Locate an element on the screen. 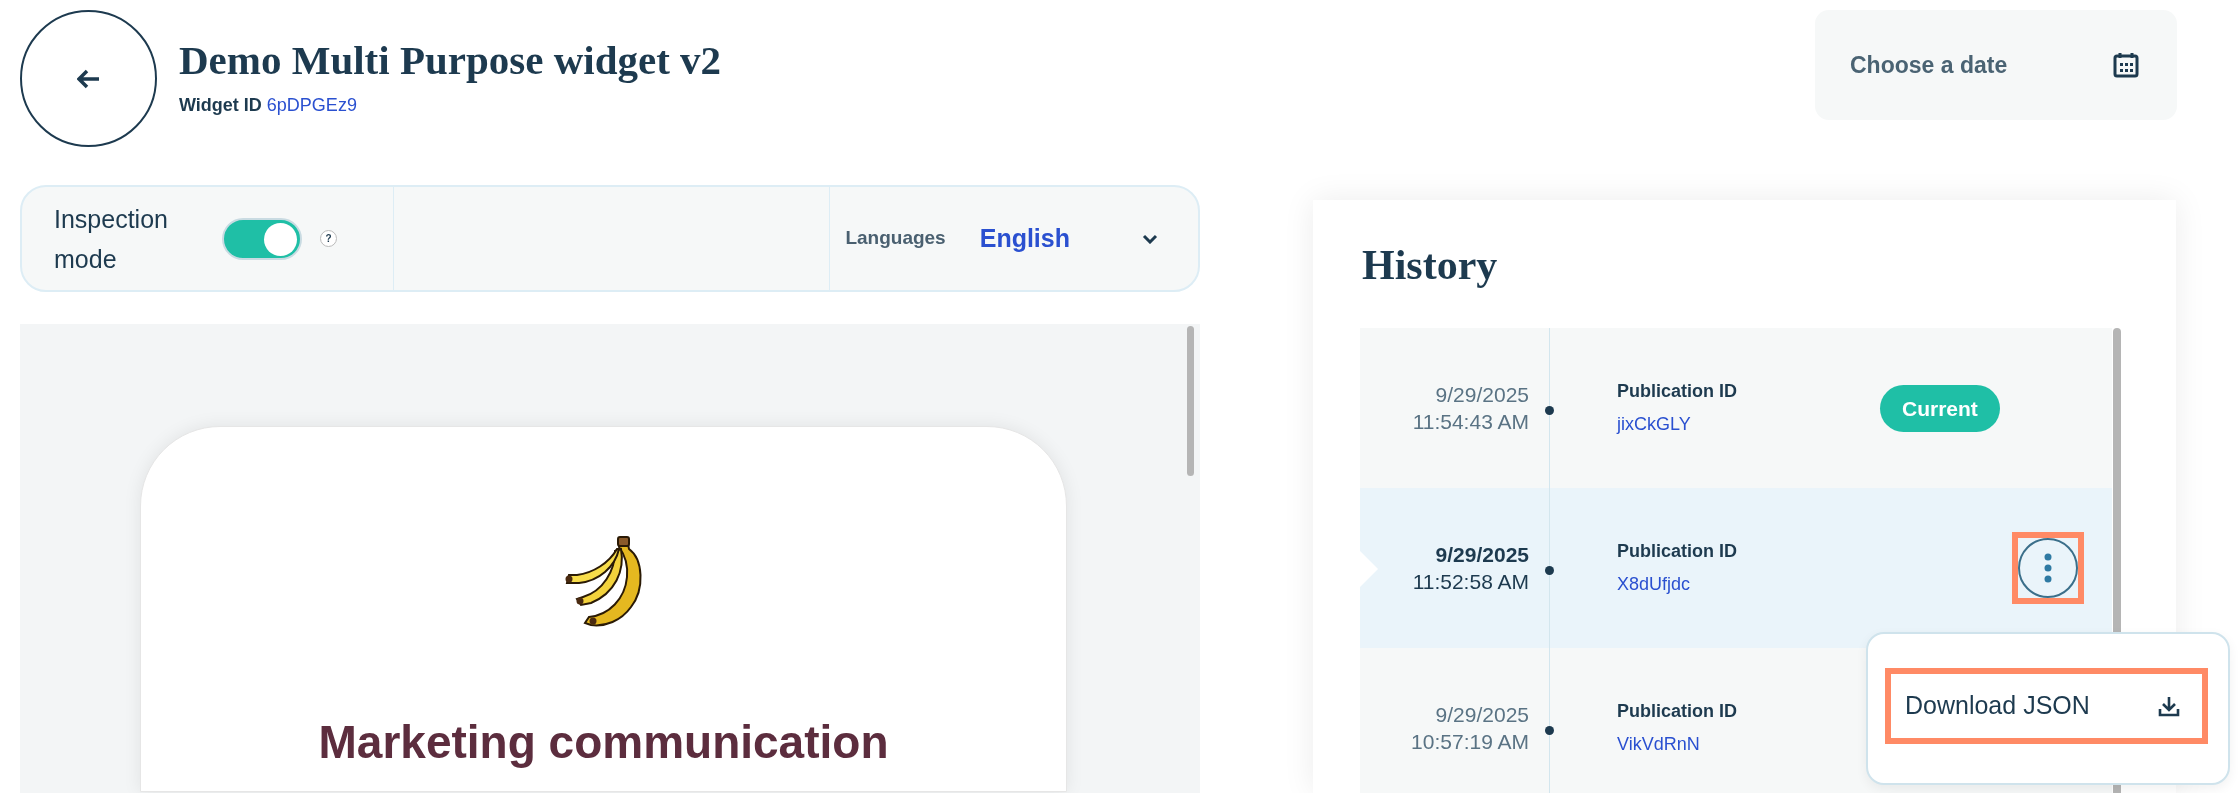 Image resolution: width=2240 pixels, height=793 pixels. vertical-dots-icon is located at coordinates (2048, 568).